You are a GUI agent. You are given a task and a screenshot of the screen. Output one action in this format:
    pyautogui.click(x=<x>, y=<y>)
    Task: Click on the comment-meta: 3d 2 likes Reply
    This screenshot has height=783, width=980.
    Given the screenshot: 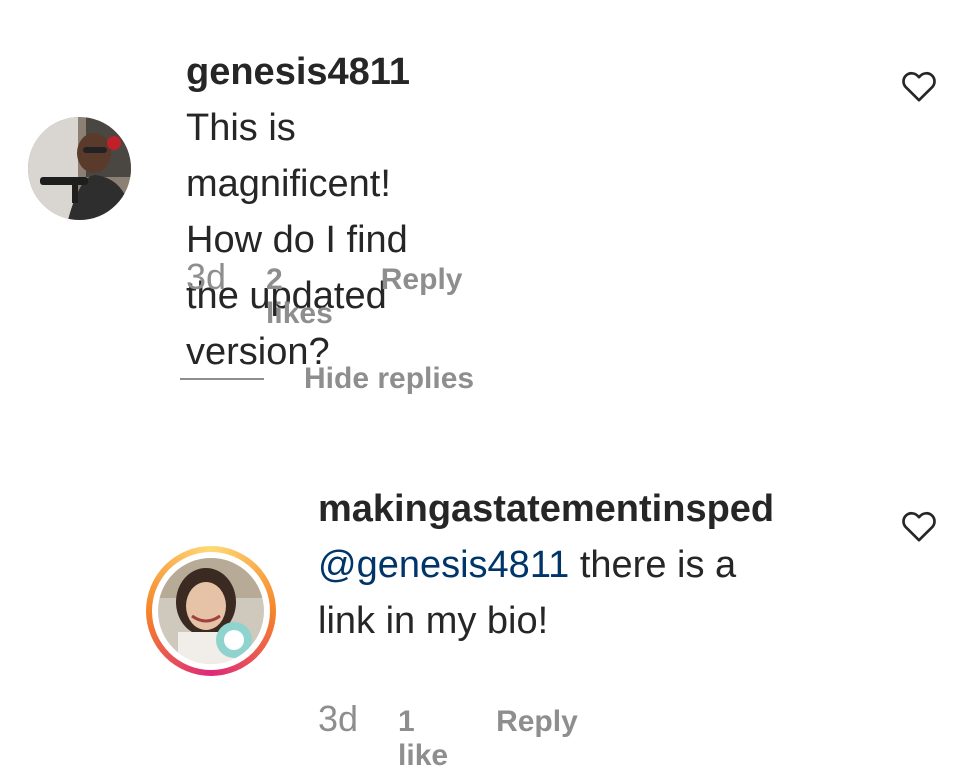 What is the action you would take?
    pyautogui.click(x=324, y=293)
    